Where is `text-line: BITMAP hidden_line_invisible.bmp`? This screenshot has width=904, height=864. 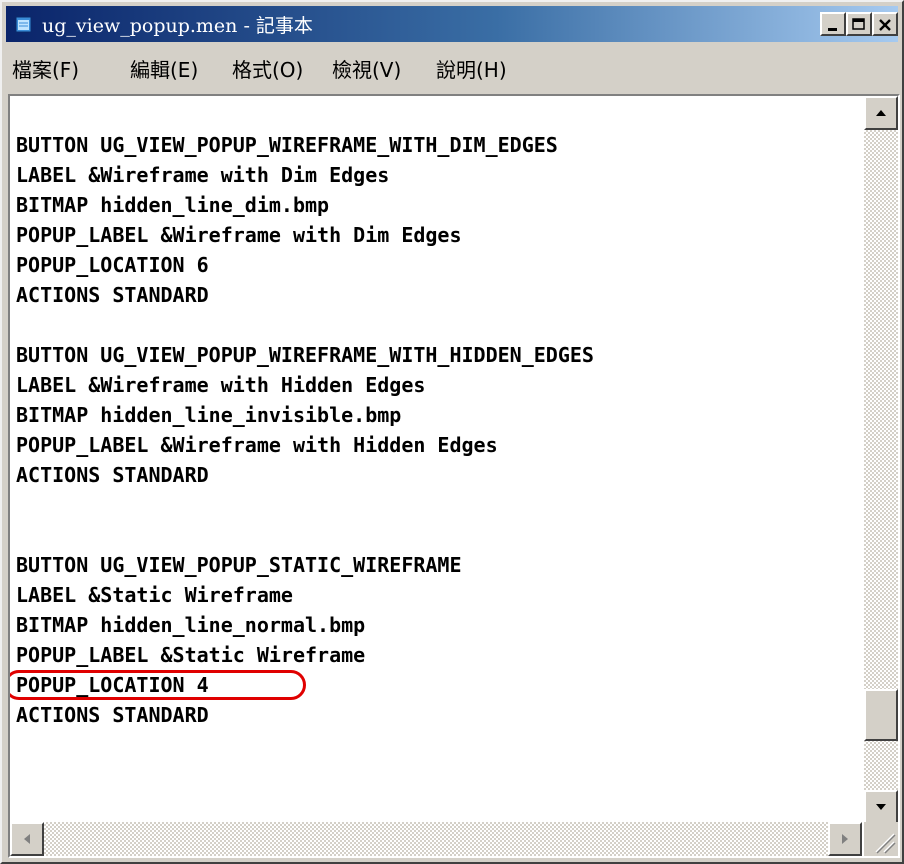
text-line: BITMAP hidden_line_invisible.bmp is located at coordinates (209, 415).